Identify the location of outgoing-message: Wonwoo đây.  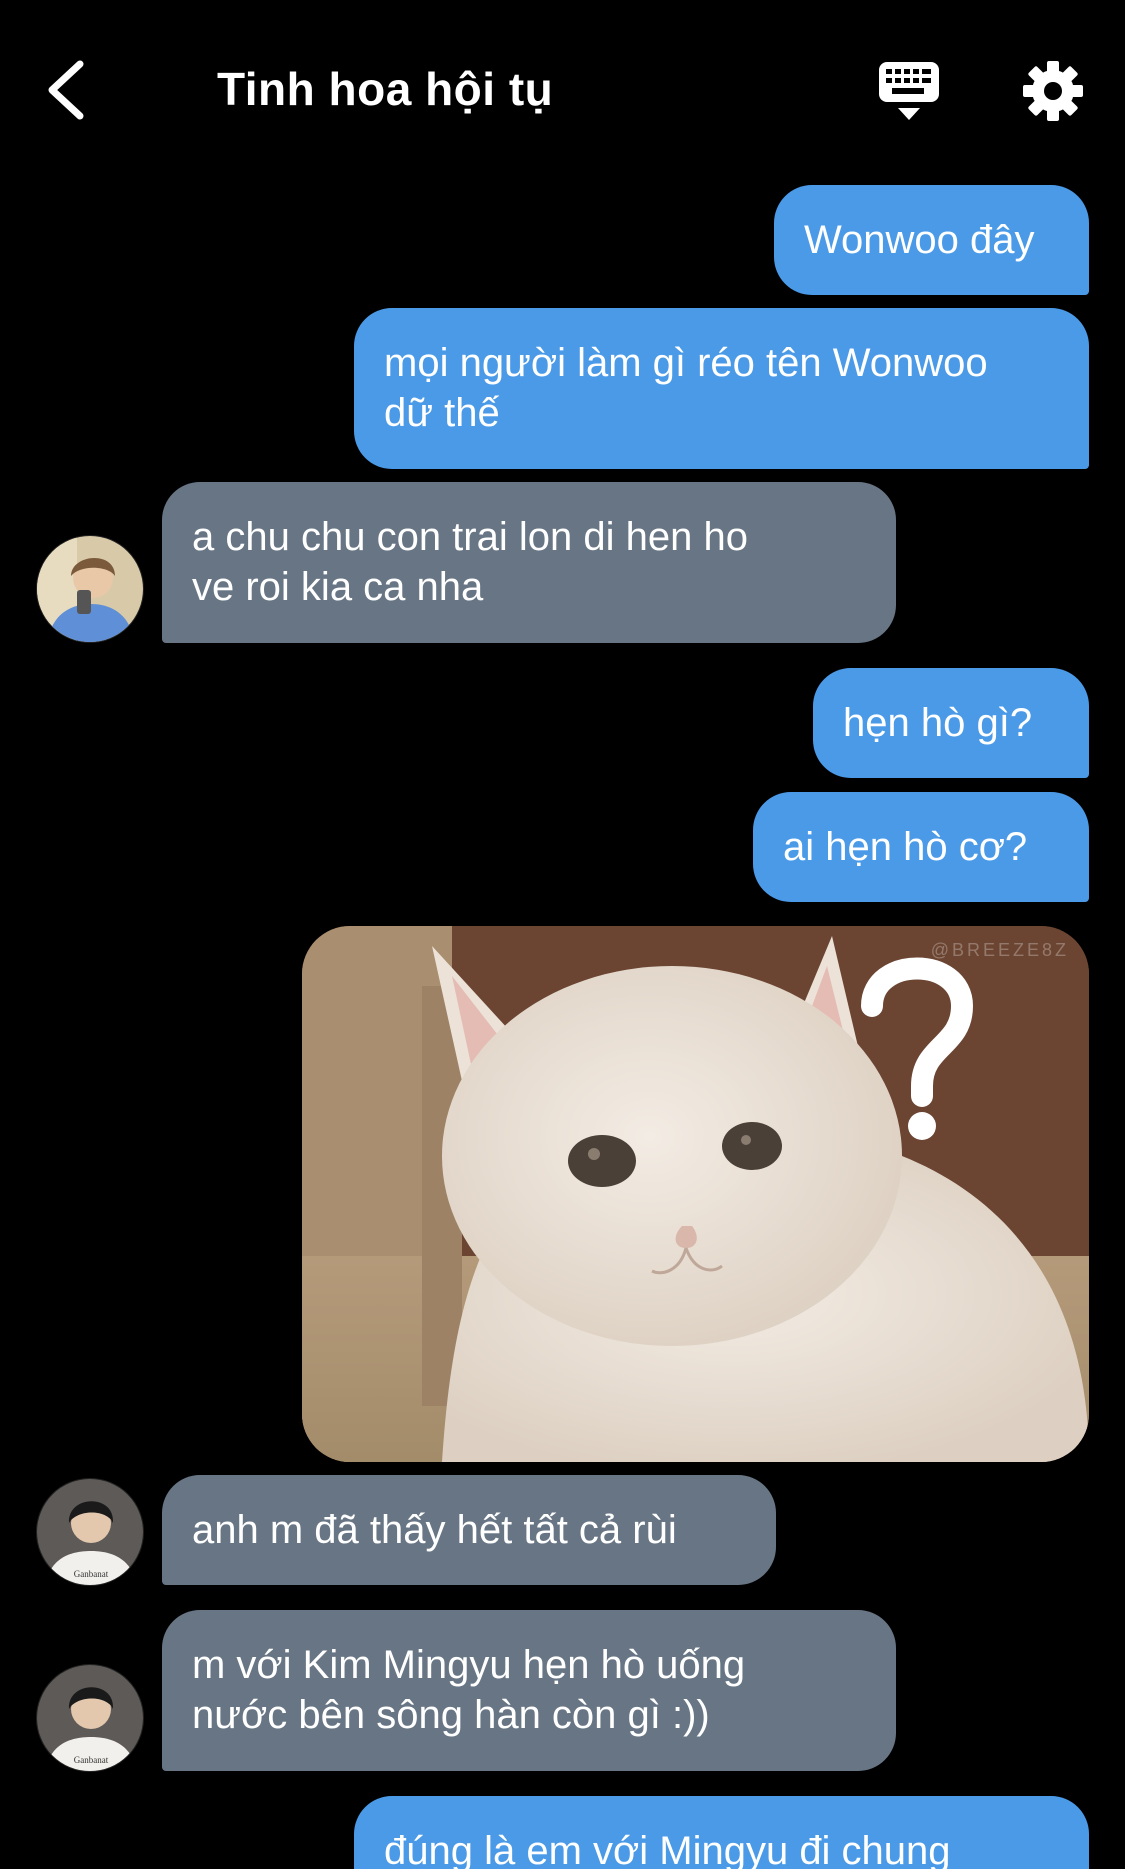
(931, 240).